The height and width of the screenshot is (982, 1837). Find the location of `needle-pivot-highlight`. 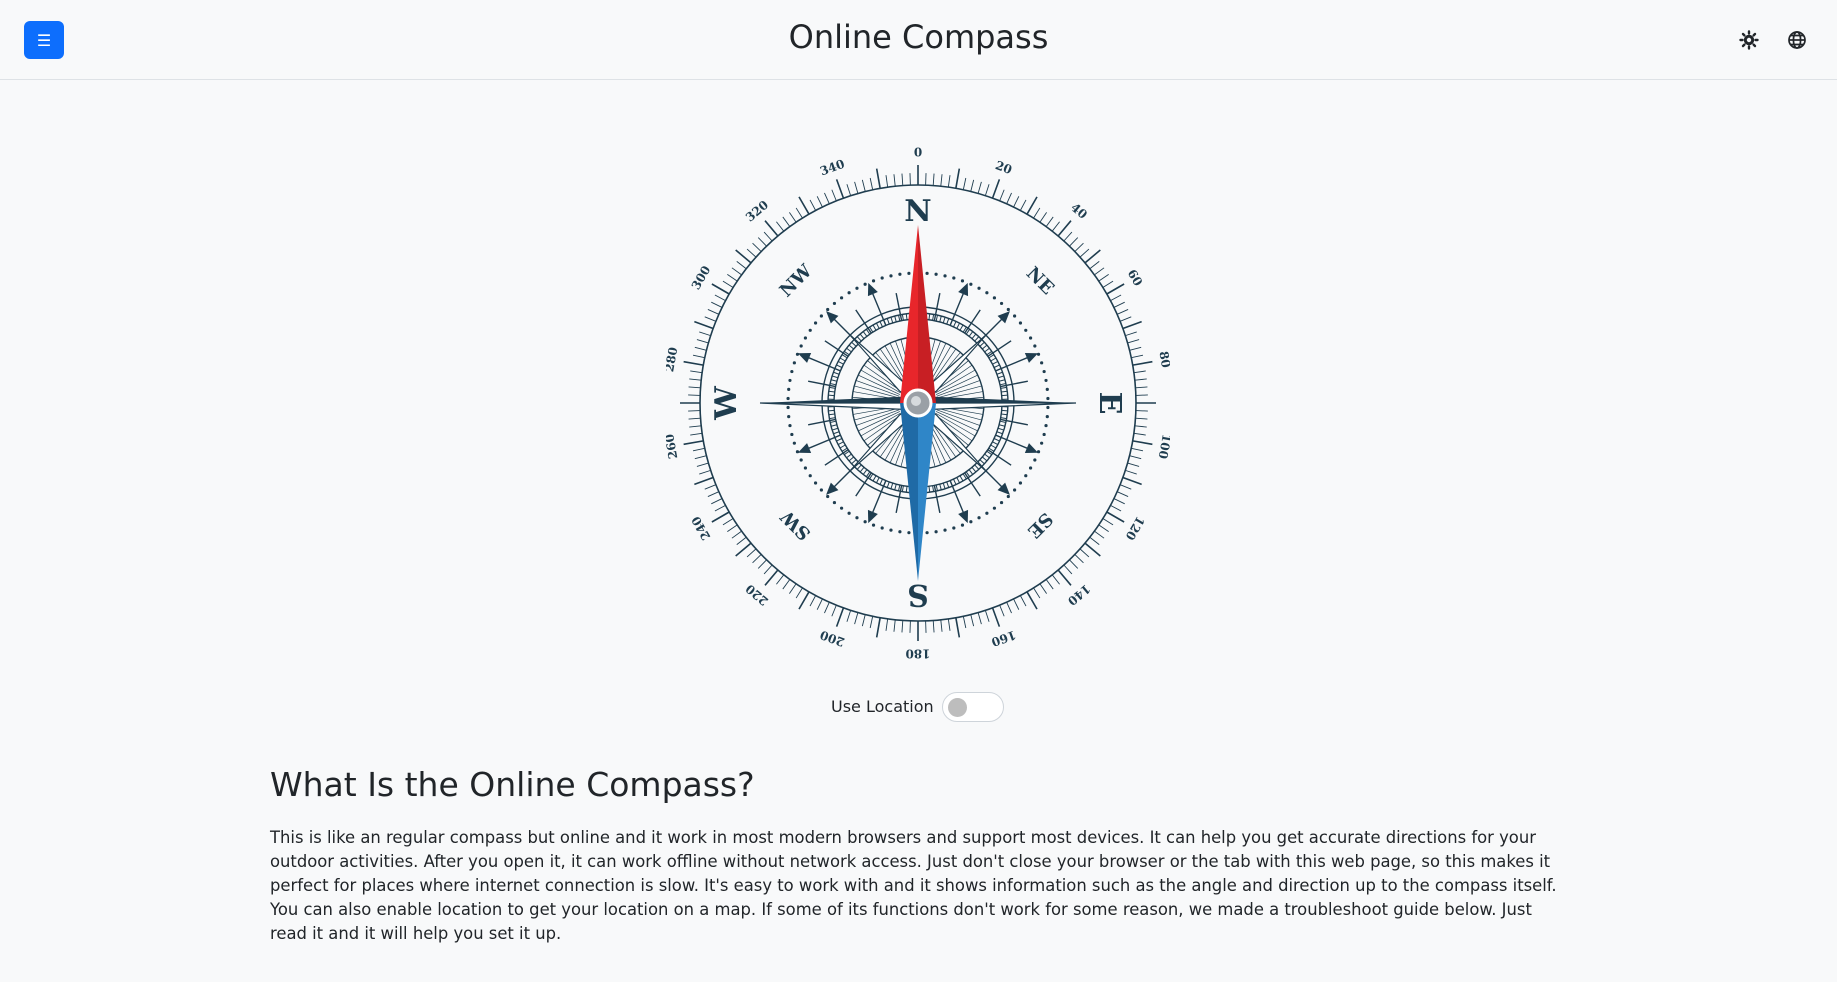

needle-pivot-highlight is located at coordinates (916, 401).